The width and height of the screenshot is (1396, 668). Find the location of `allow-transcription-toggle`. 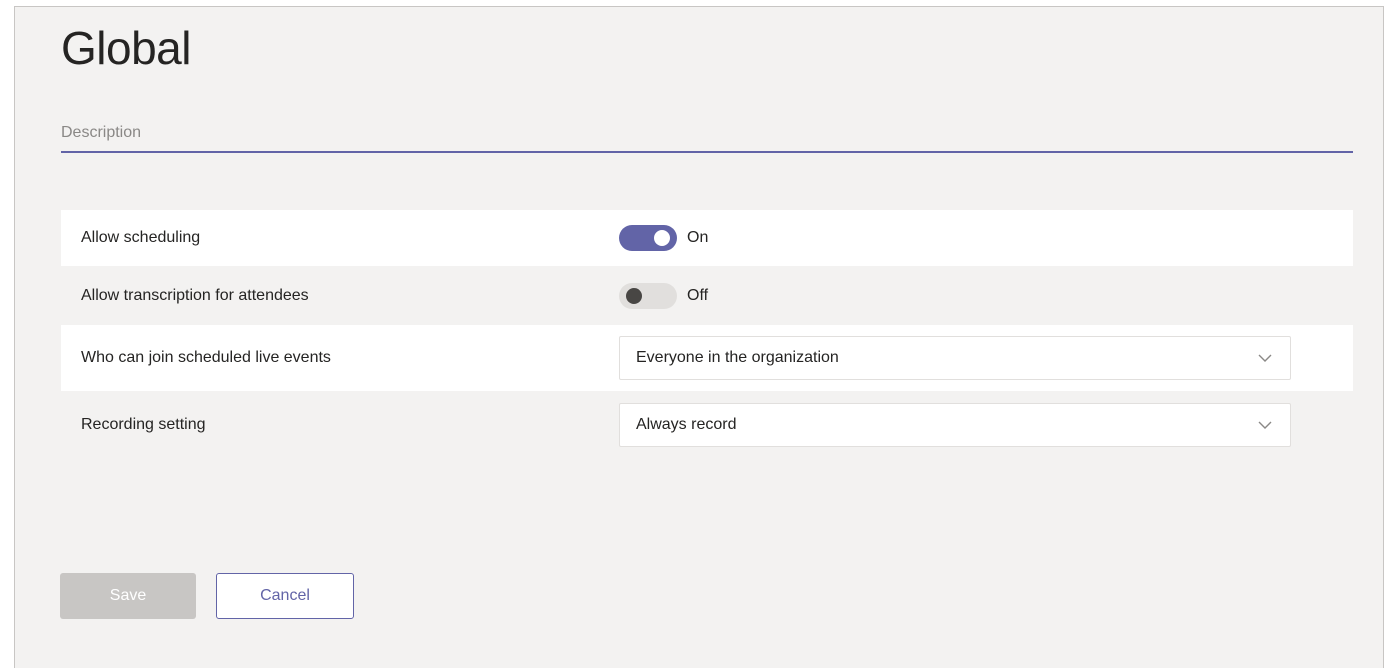

allow-transcription-toggle is located at coordinates (648, 296).